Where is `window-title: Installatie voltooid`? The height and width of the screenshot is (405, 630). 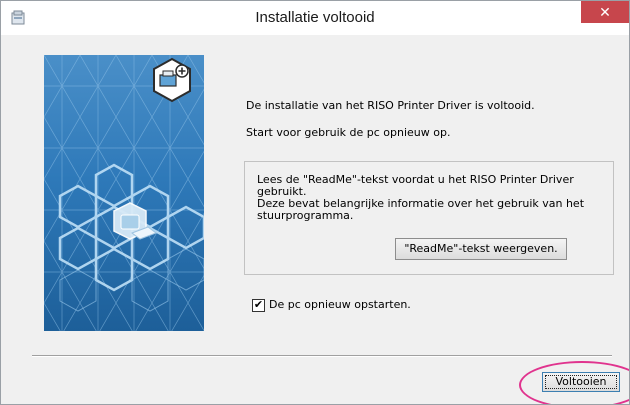 window-title: Installatie voltooid is located at coordinates (315, 17).